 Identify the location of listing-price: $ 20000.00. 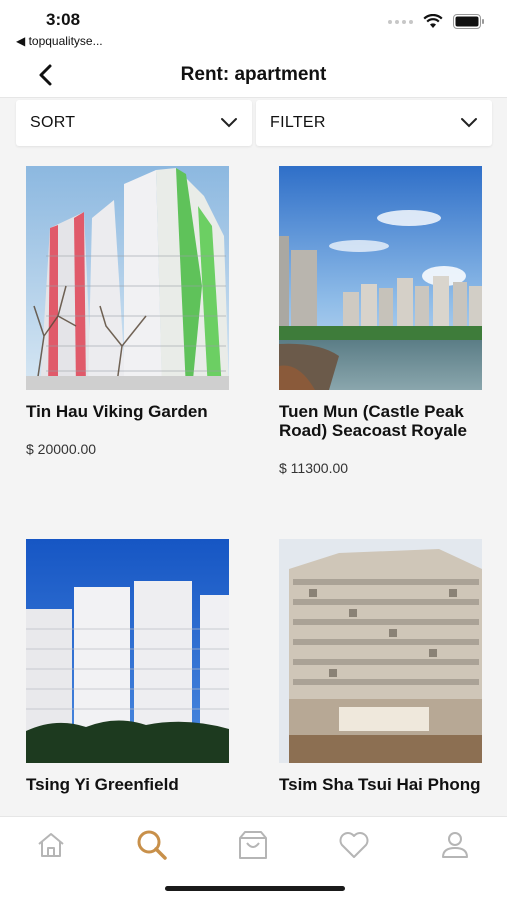
(61, 449).